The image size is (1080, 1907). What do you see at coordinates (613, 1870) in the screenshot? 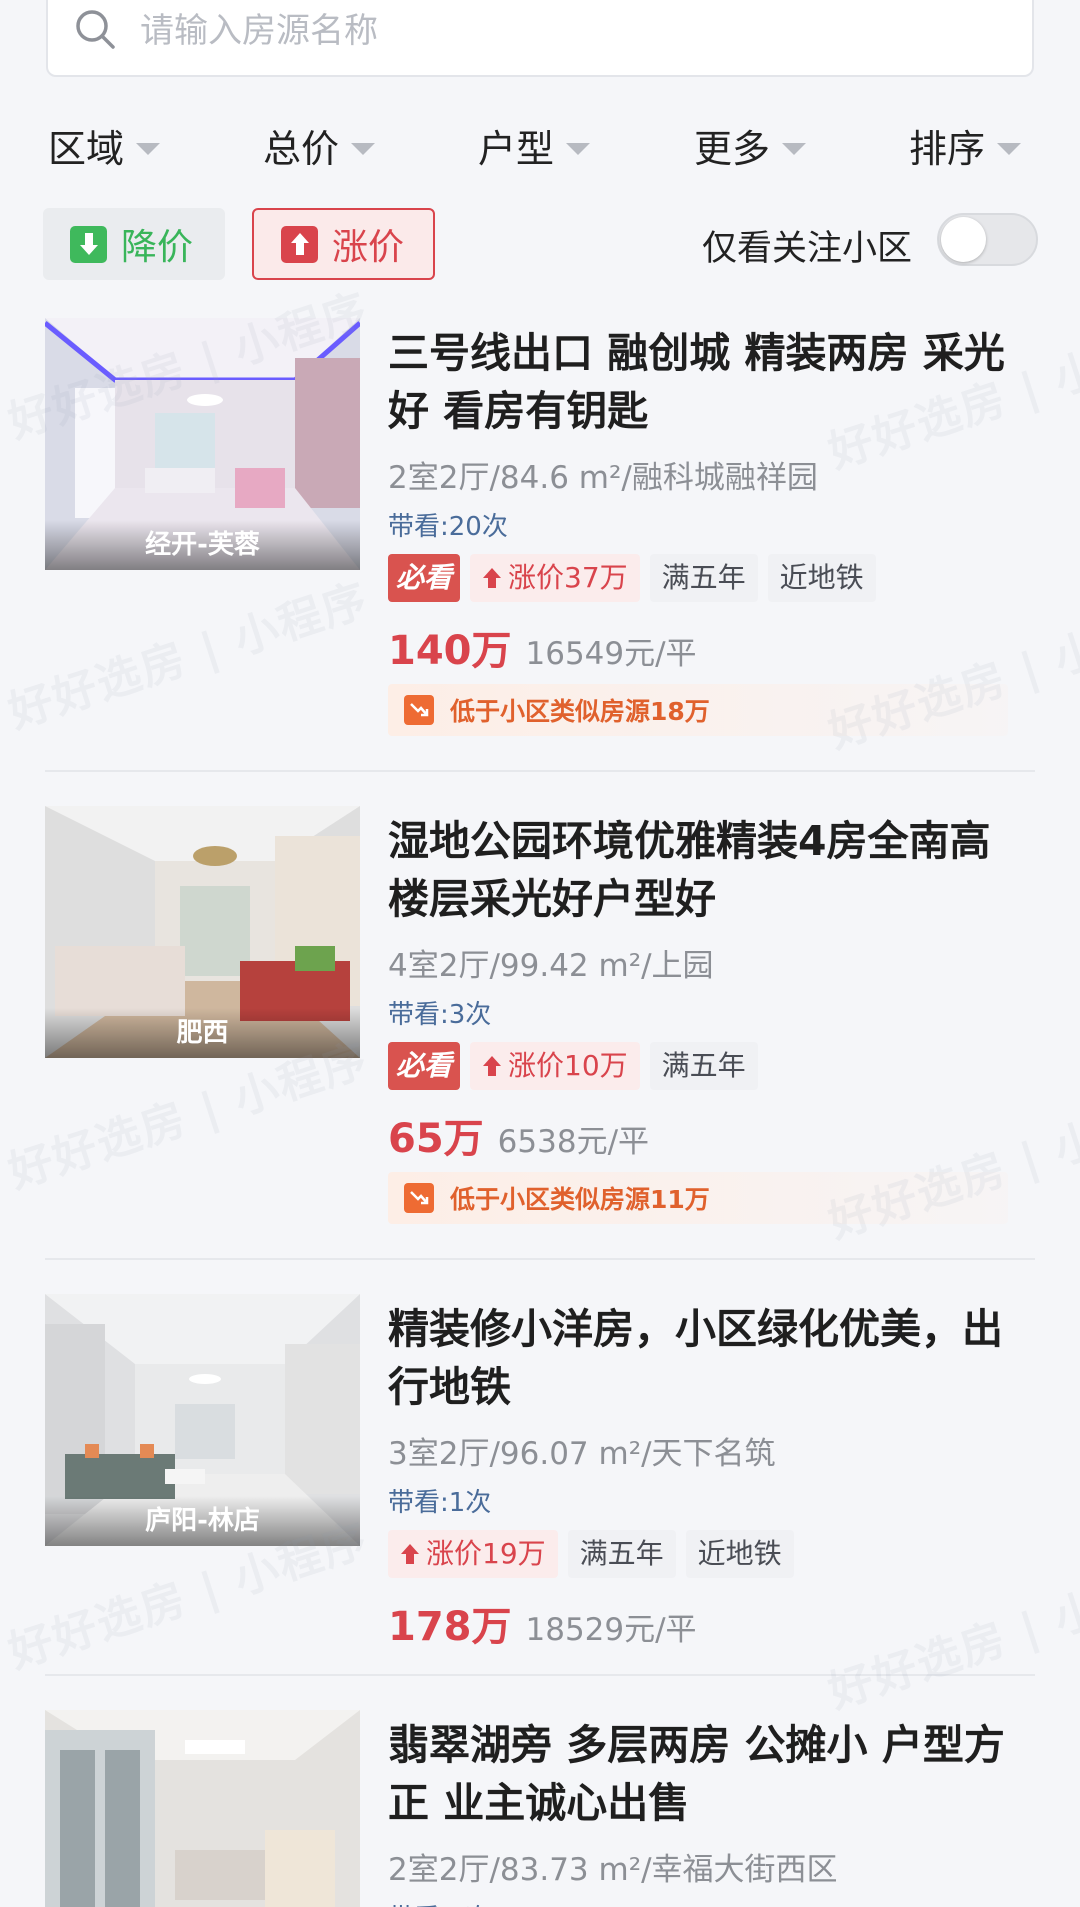
I see `listing-meta: 2室2厅/83.73 m²/幸福大街西区` at bounding box center [613, 1870].